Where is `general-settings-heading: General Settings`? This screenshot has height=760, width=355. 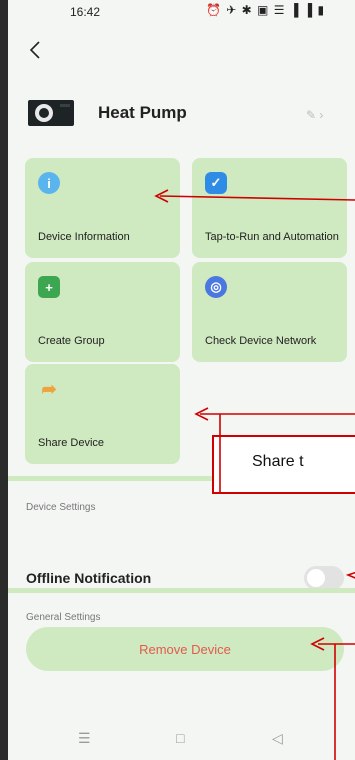
general-settings-heading: General Settings is located at coordinates (63, 617).